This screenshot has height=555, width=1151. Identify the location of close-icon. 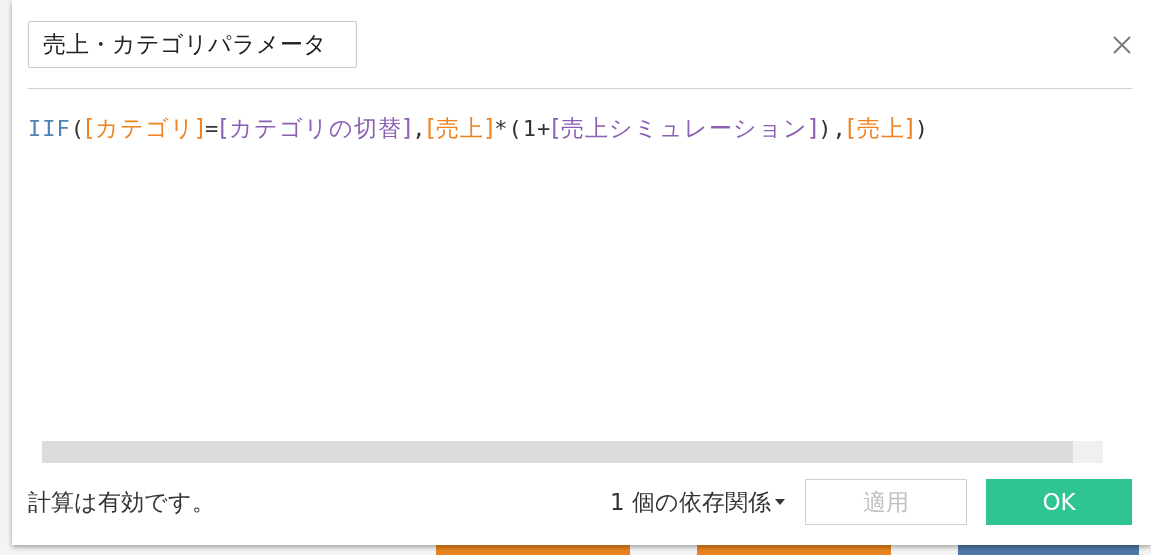
(1122, 44).